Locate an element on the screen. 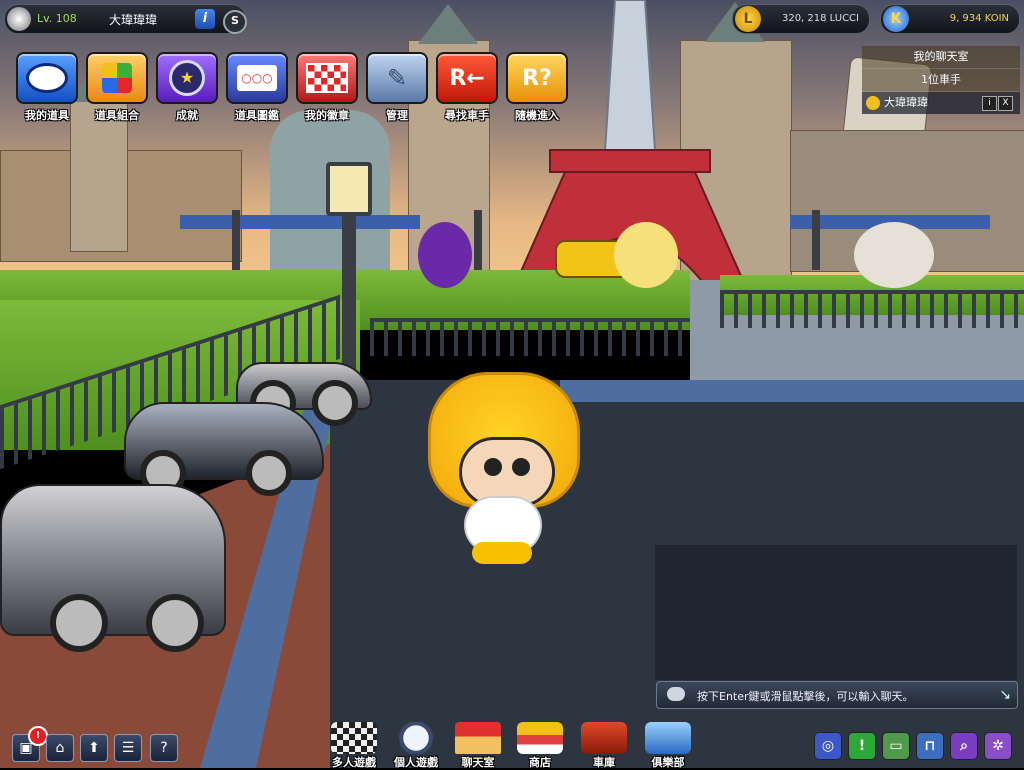 The height and width of the screenshot is (770, 1024). menu-label: 隨機進入 is located at coordinates (537, 115).